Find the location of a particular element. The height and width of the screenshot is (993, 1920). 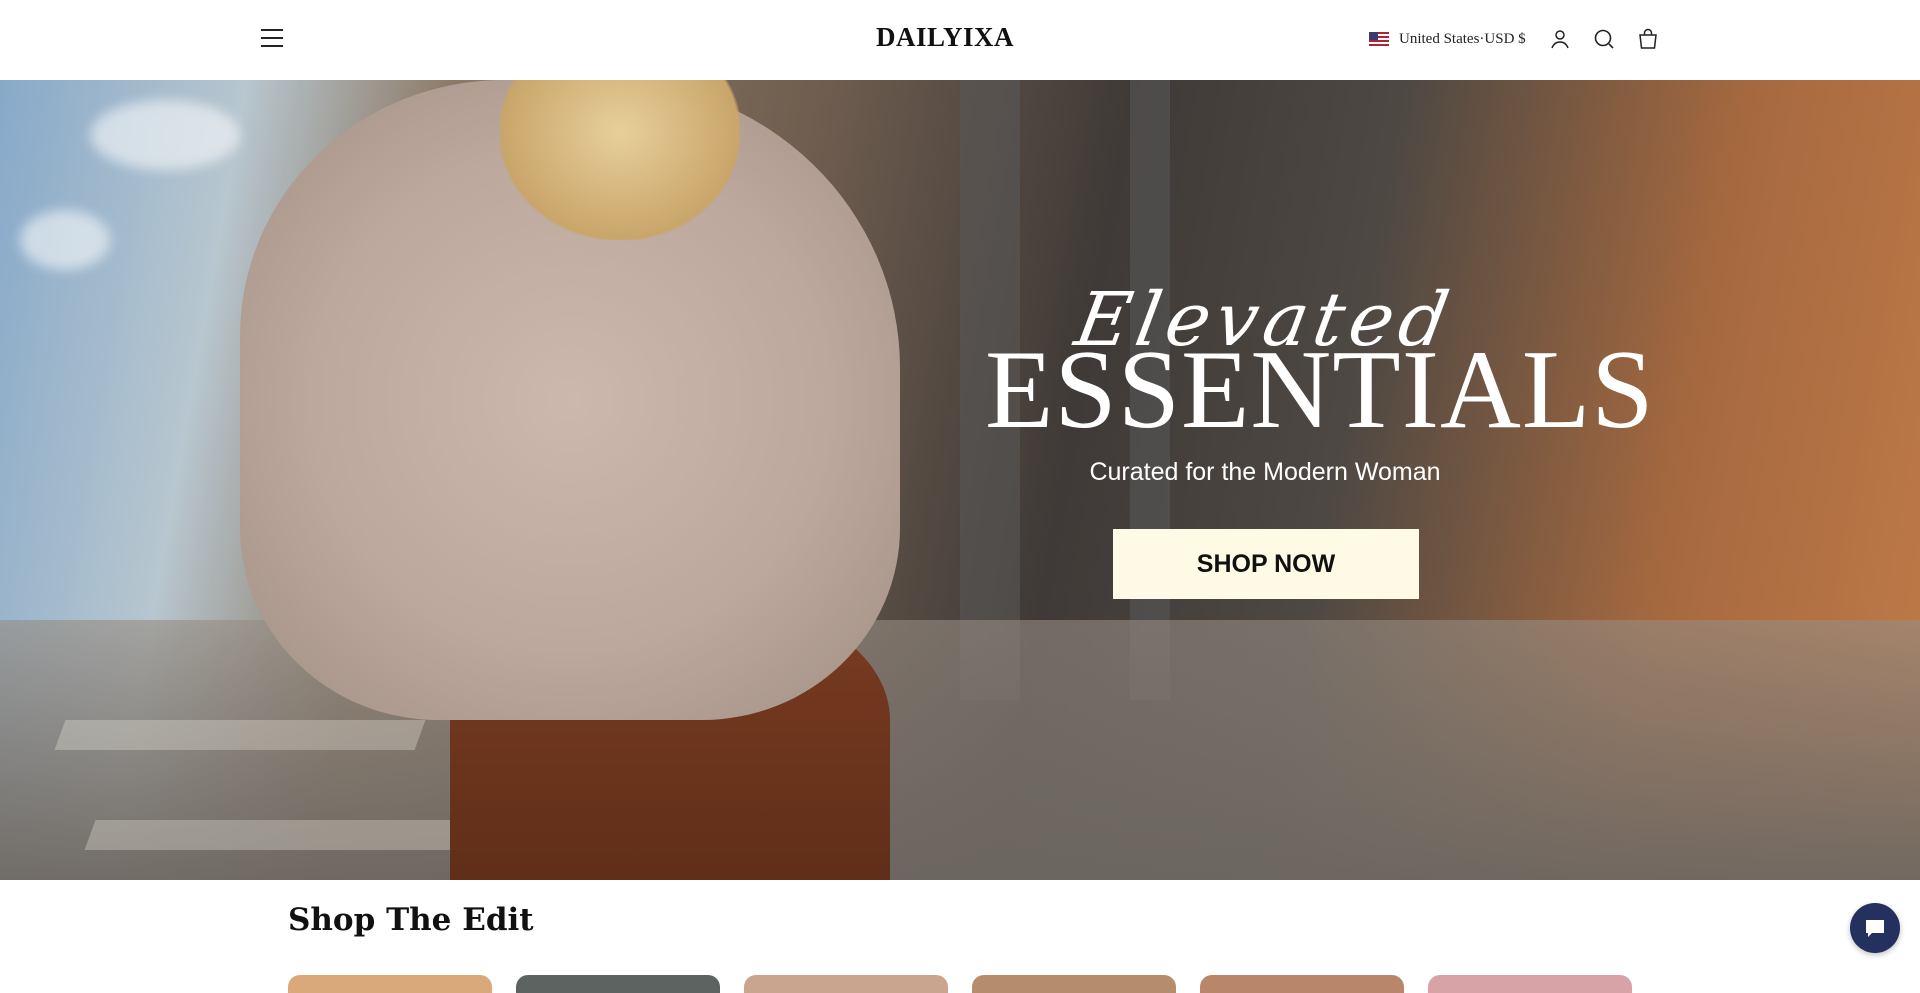

menu-icon is located at coordinates (272, 38).